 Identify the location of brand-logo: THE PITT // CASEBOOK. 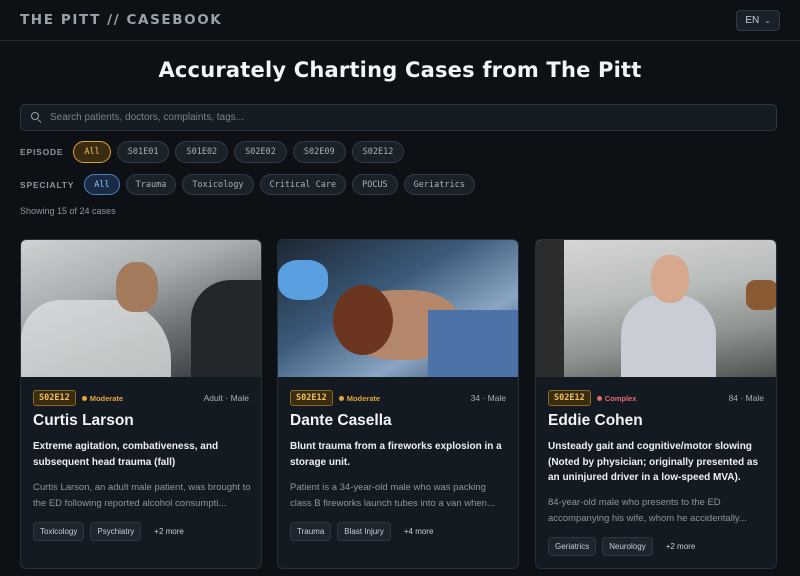
(121, 20).